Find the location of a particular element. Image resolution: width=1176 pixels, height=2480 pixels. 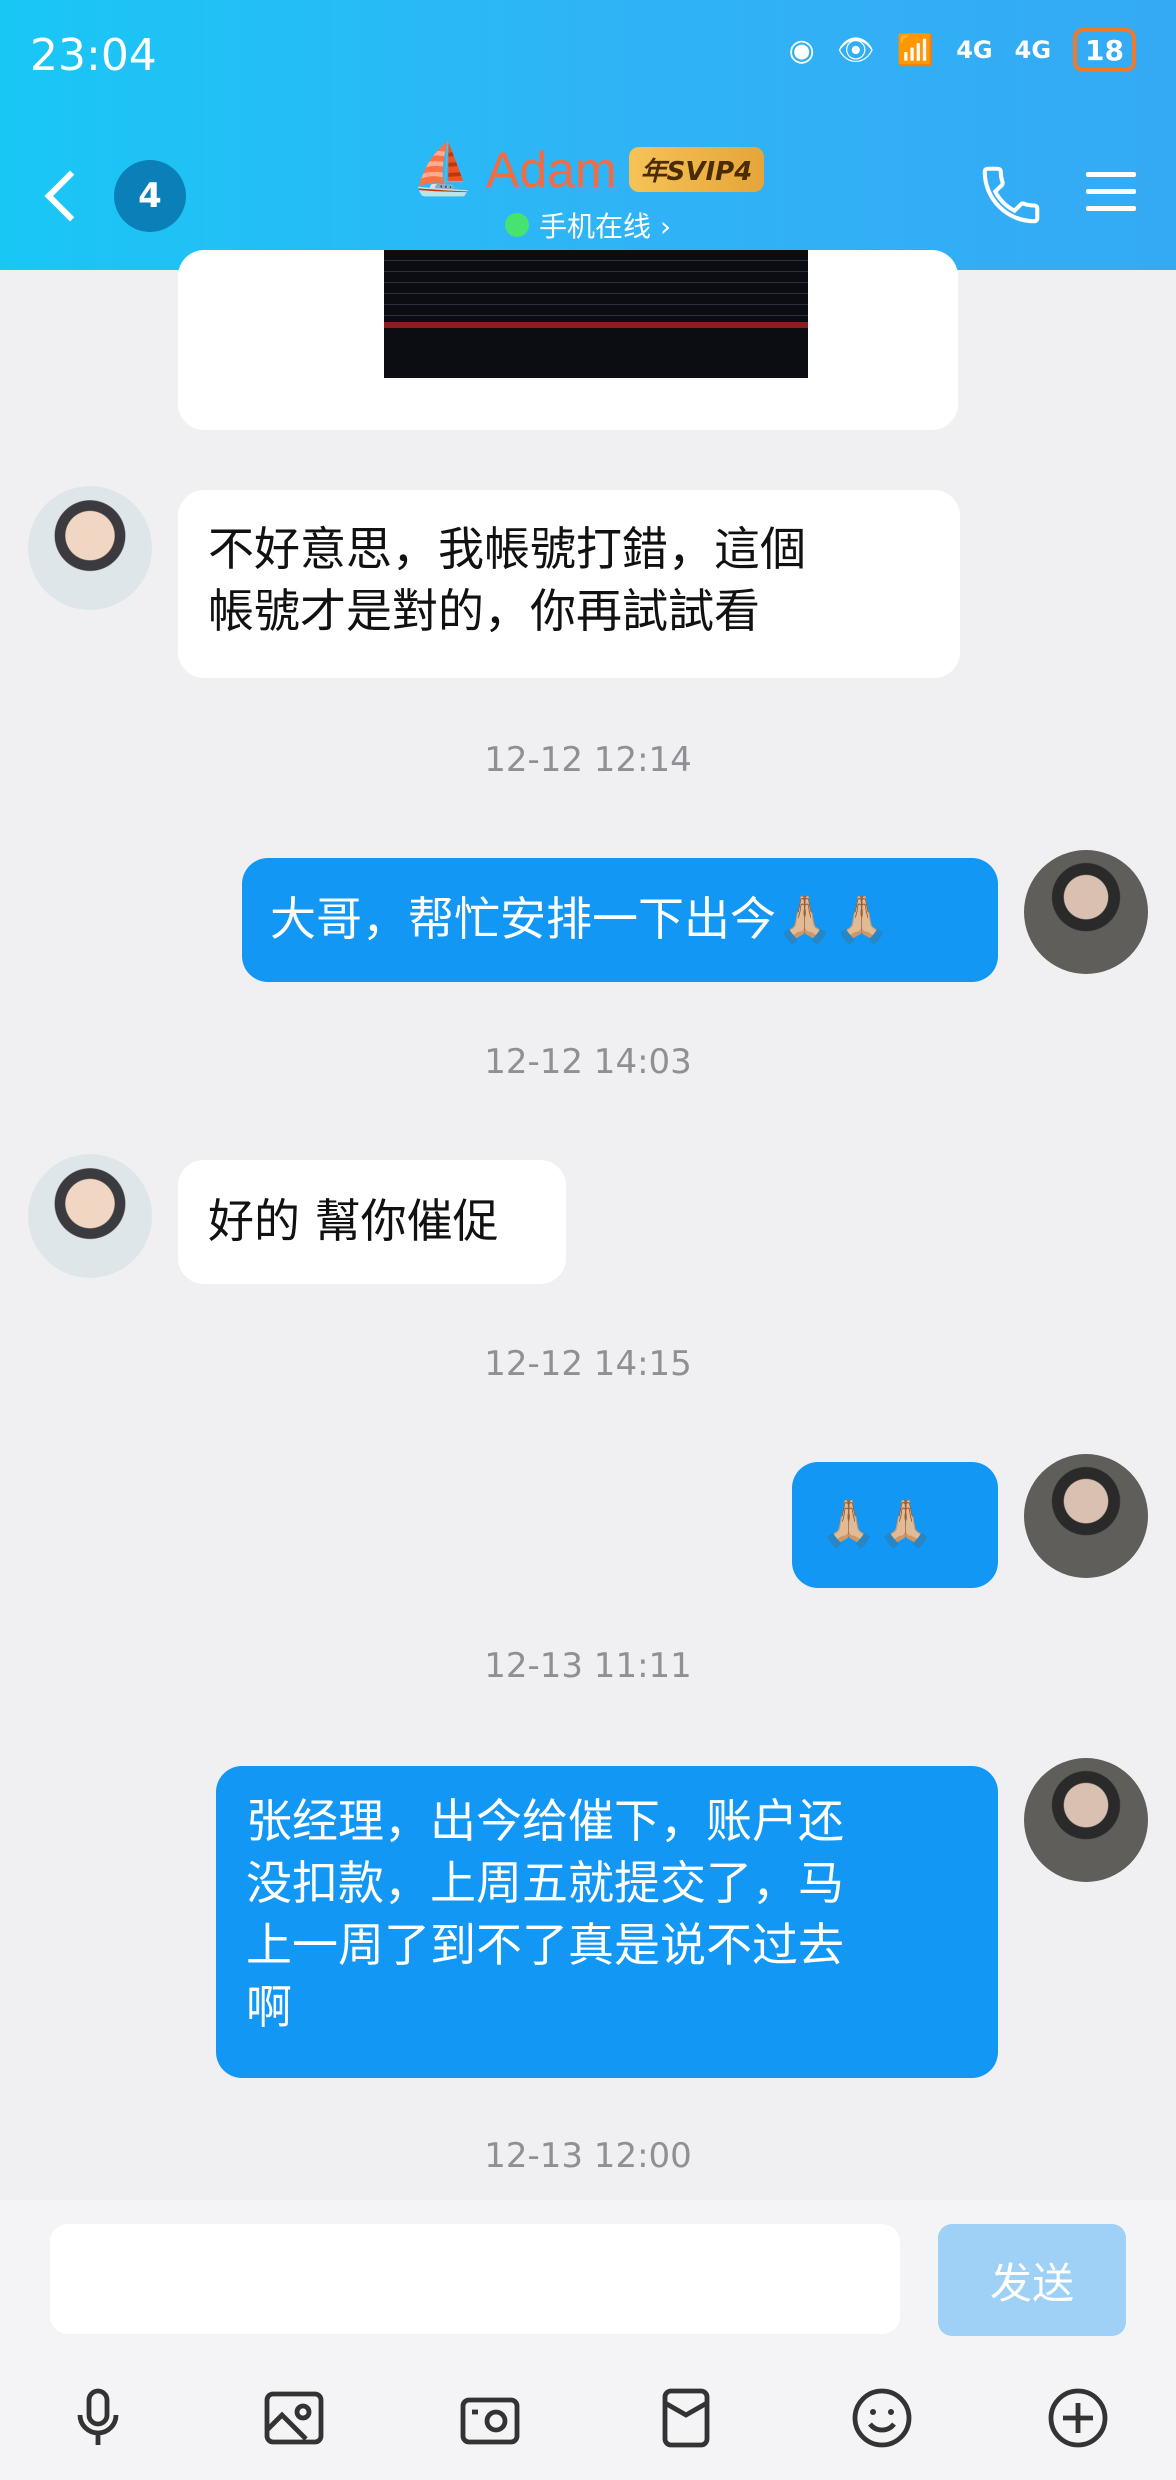

red-packet-icon is located at coordinates (686, 2418).